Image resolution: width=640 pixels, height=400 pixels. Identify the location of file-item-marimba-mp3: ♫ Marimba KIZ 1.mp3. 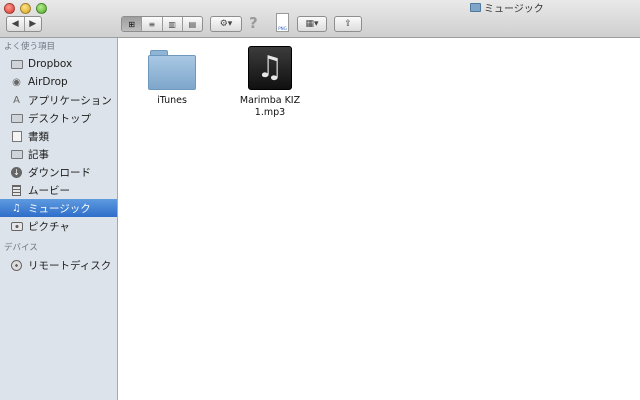
(270, 82).